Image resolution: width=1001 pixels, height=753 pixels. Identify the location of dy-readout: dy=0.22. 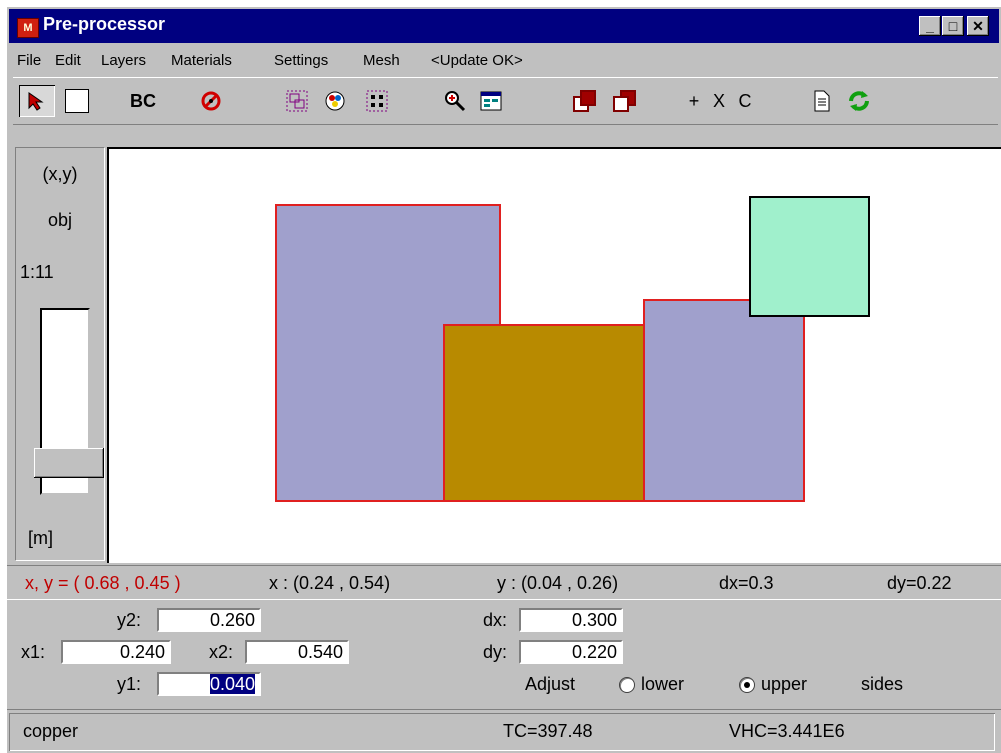
(919, 583).